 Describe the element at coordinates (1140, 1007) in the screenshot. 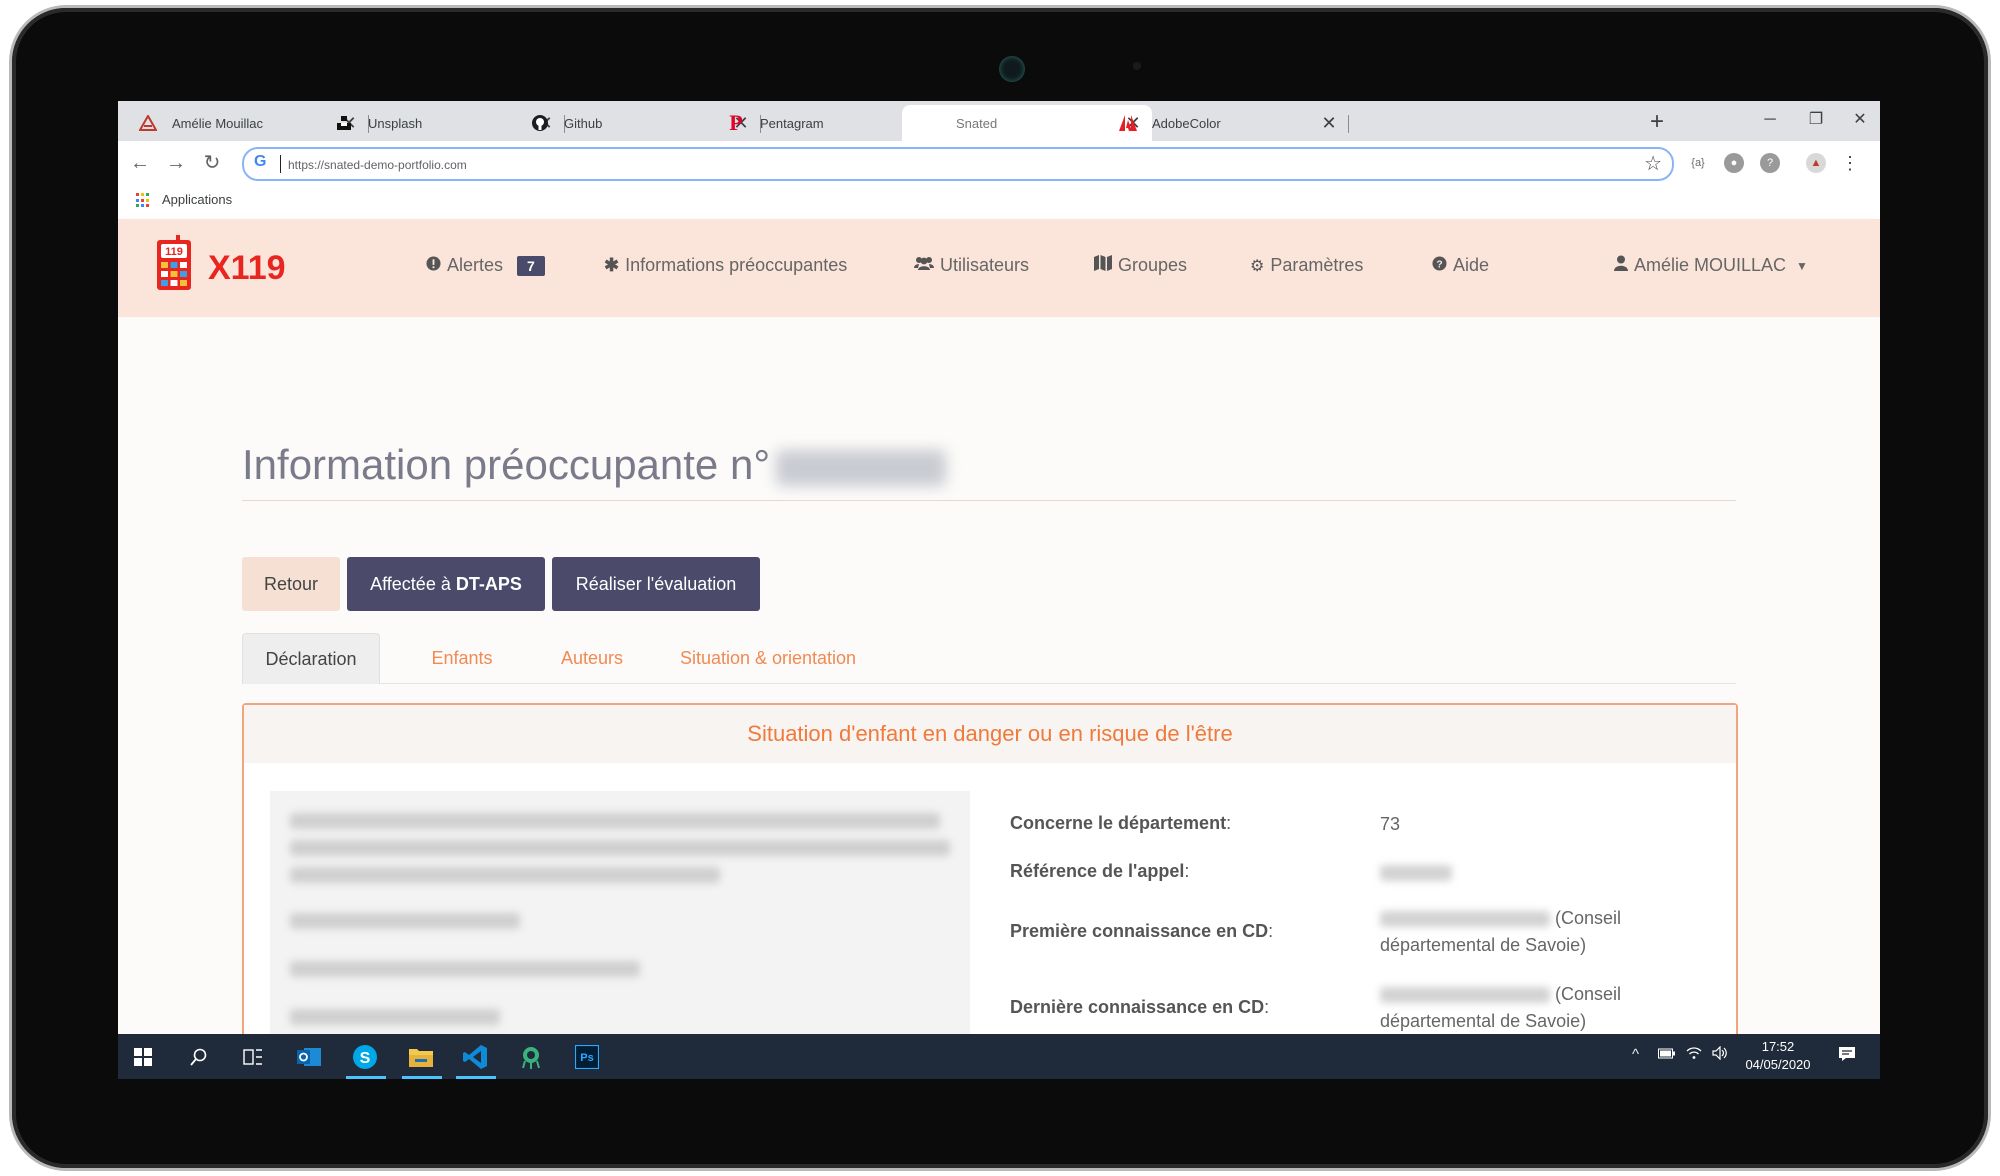

I see `field-derniere-label: Dernière connaissance en CD:` at that location.